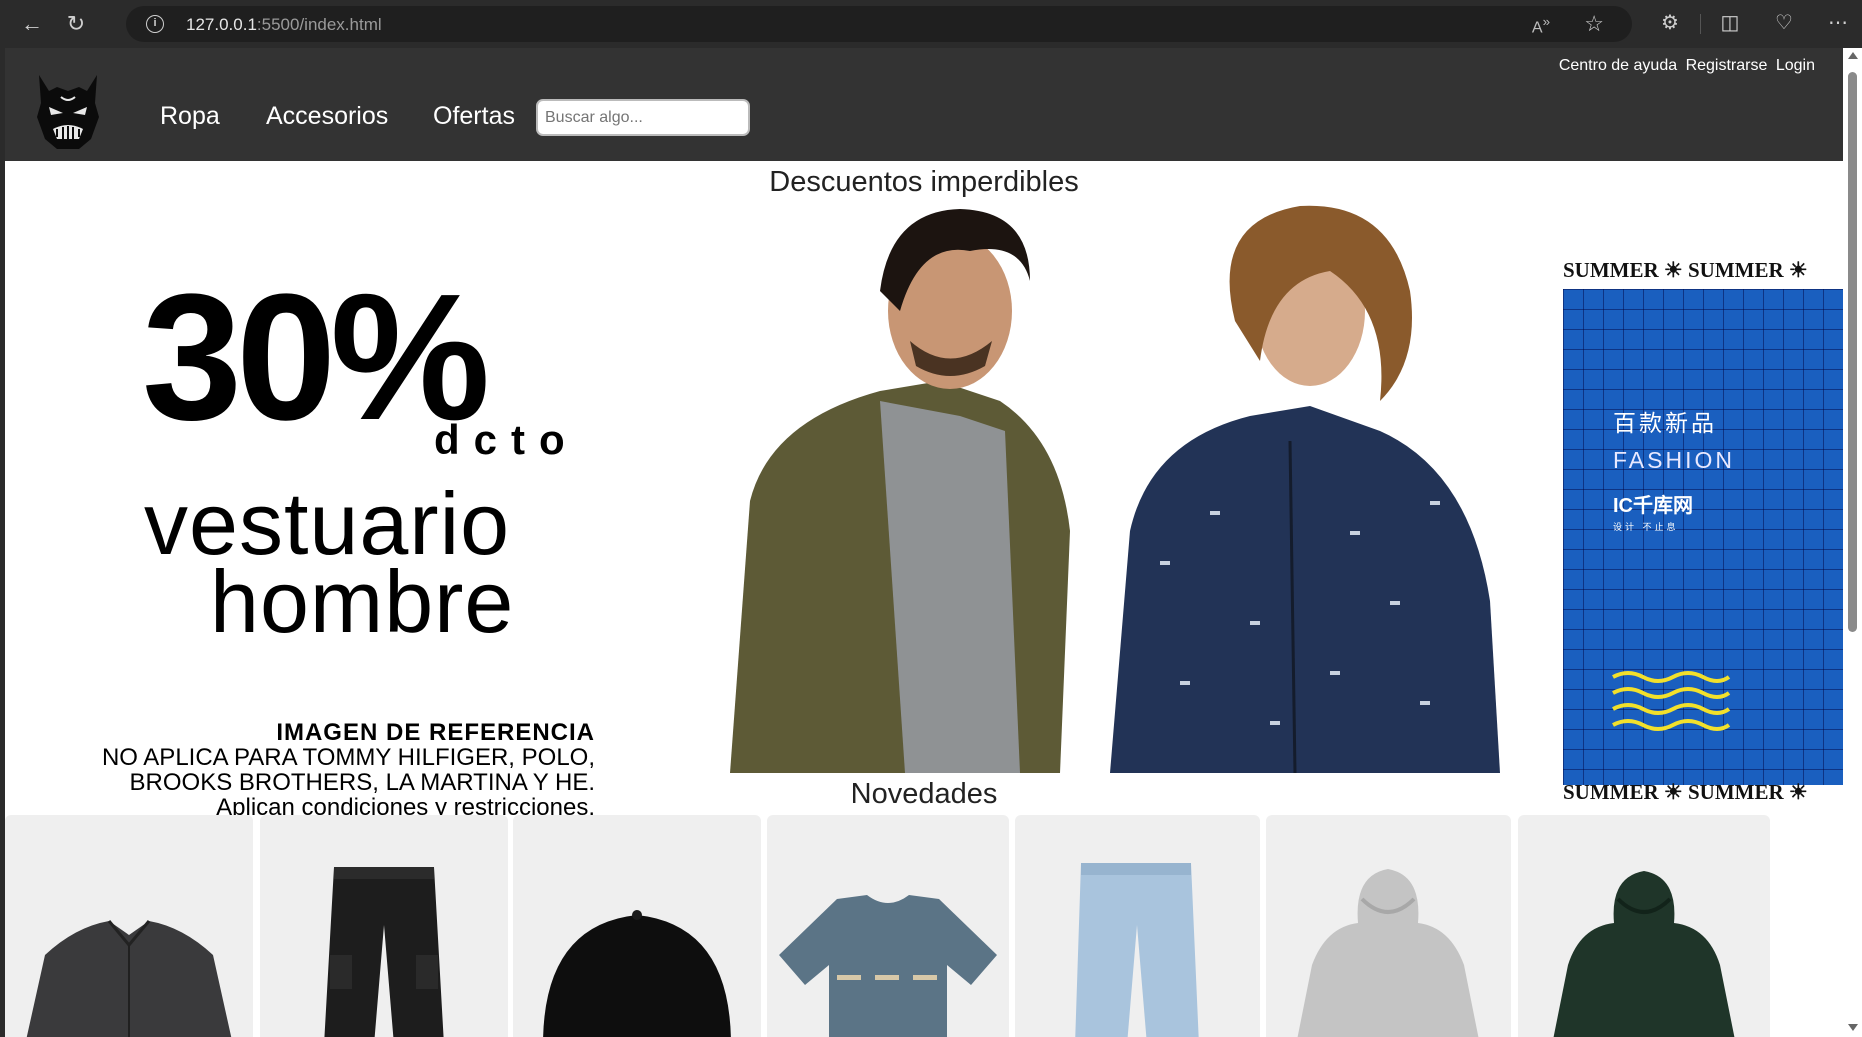 This screenshot has width=1862, height=1037. I want to click on product-card-green-hoodie, so click(1644, 926).